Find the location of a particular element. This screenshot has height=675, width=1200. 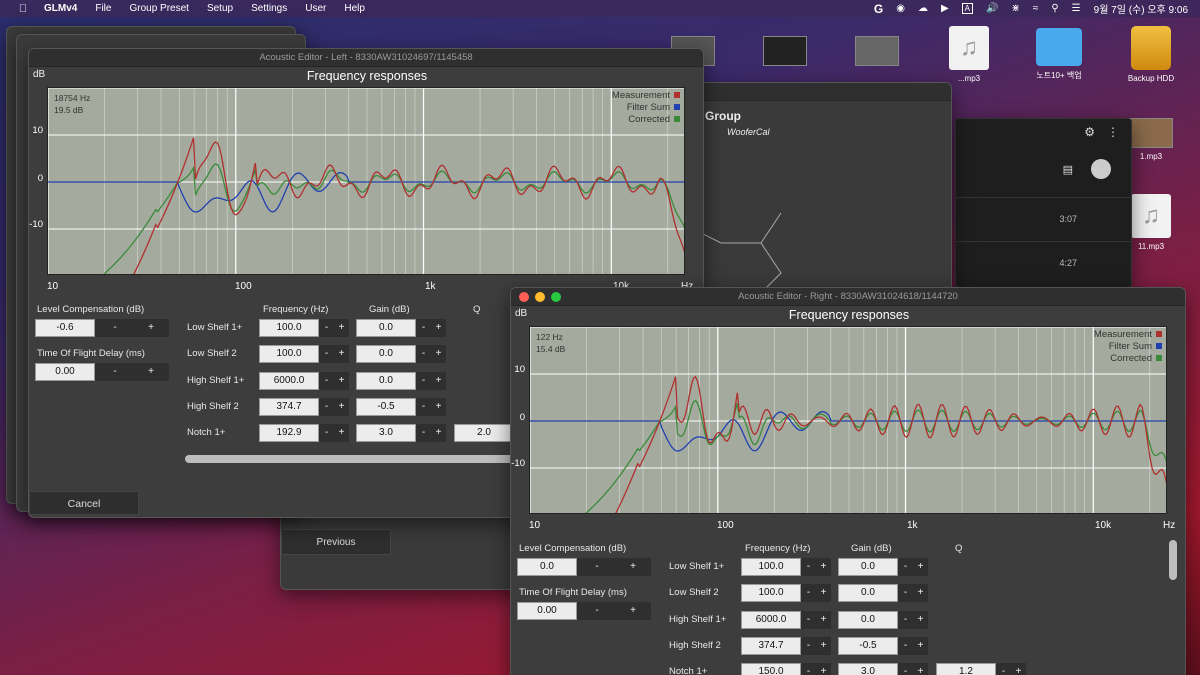

menu-app: GLMv4 is located at coordinates (60, 8).